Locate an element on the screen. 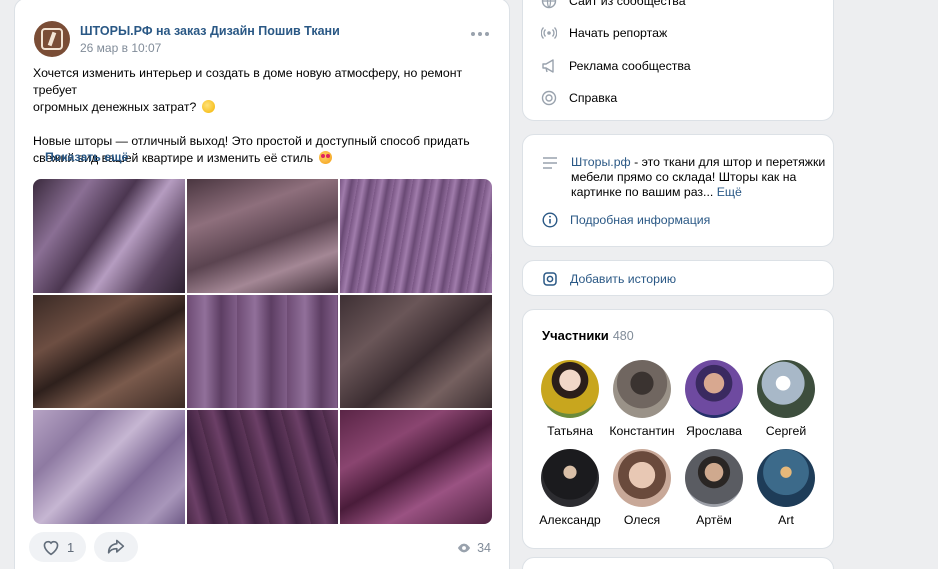 The width and height of the screenshot is (938, 569). member-item: Сергей is located at coordinates (786, 399).